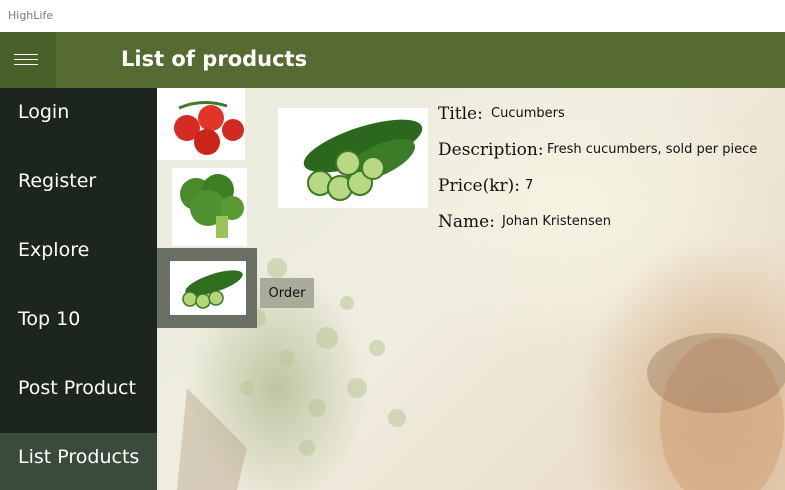 The width and height of the screenshot is (785, 490). What do you see at coordinates (466, 222) in the screenshot?
I see `name-label: Name:` at bounding box center [466, 222].